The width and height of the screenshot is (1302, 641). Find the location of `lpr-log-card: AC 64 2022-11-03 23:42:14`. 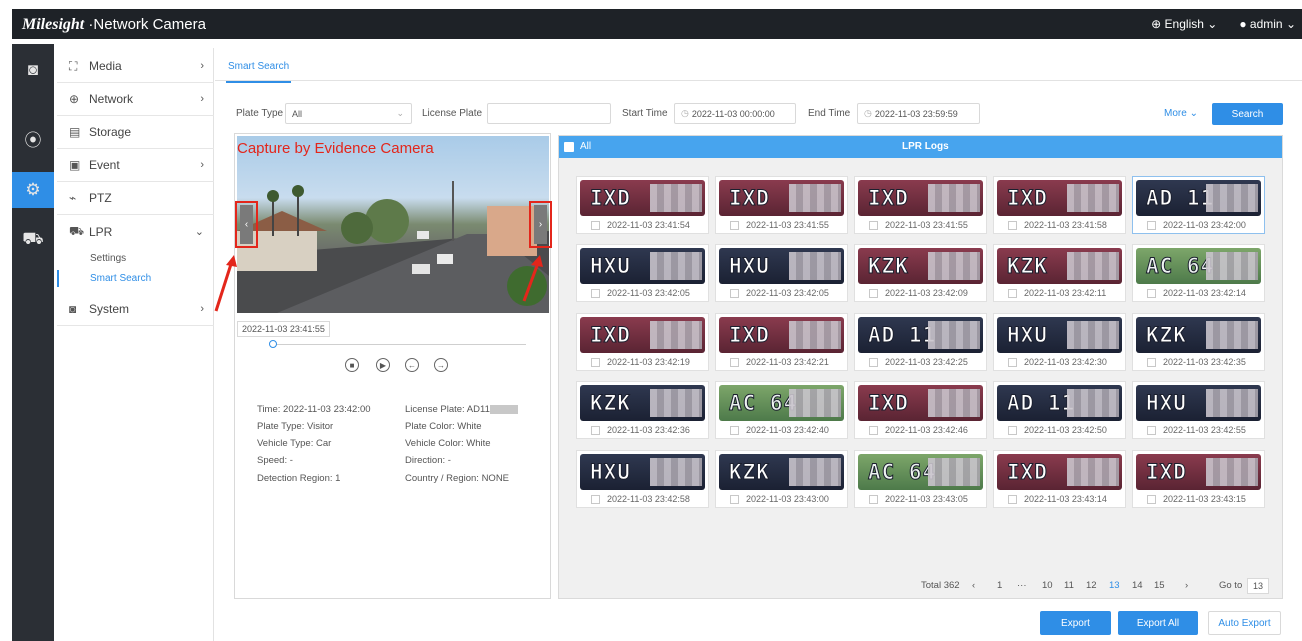

lpr-log-card: AC 64 2022-11-03 23:42:14 is located at coordinates (1198, 273).